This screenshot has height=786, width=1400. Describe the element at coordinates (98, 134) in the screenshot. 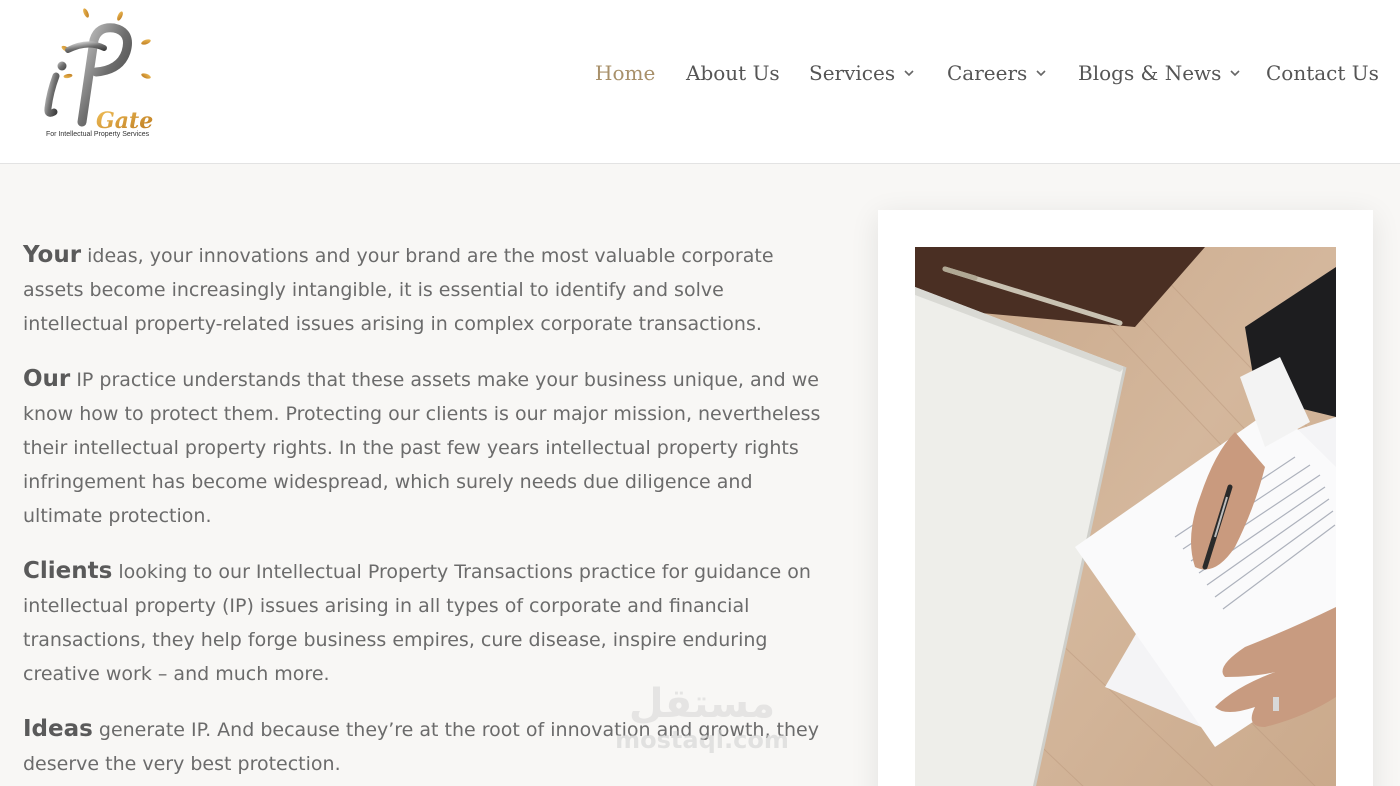

I see `logo-tagline: For Intellectual Property Services` at that location.